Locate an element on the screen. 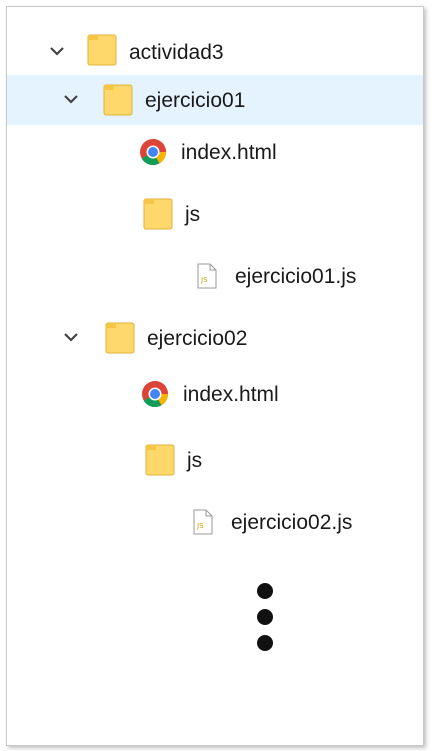 This screenshot has width=432, height=751. tree-item-ejercicio01-js: JS ejercicio01.js is located at coordinates (215, 276).